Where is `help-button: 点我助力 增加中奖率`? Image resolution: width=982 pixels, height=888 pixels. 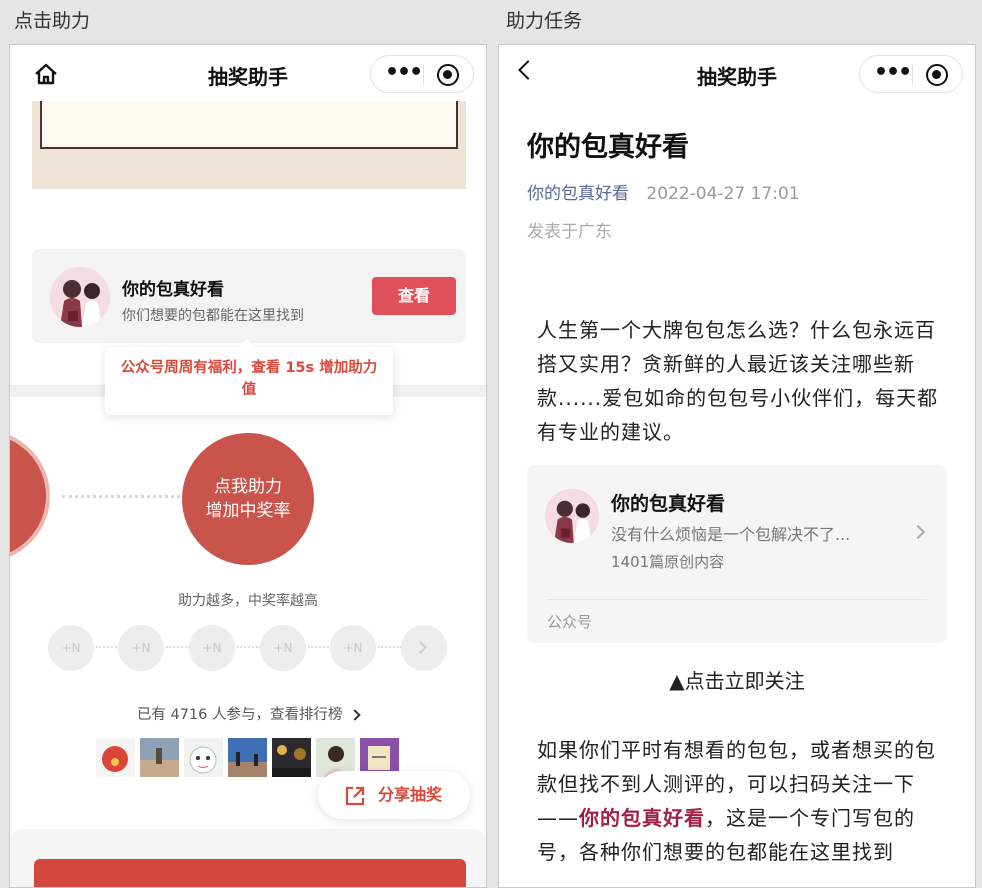 help-button: 点我助力 增加中奖率 is located at coordinates (248, 499).